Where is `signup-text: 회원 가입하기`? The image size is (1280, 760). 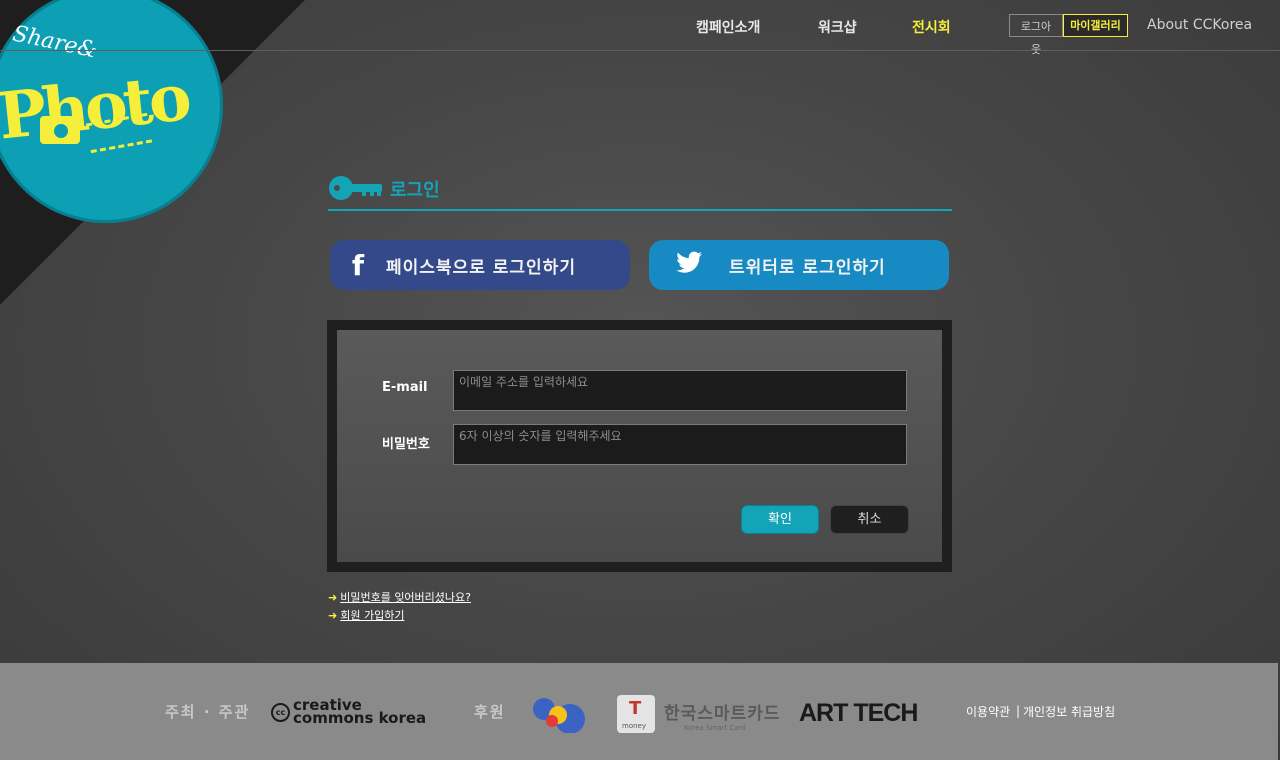 signup-text: 회원 가입하기 is located at coordinates (372, 615).